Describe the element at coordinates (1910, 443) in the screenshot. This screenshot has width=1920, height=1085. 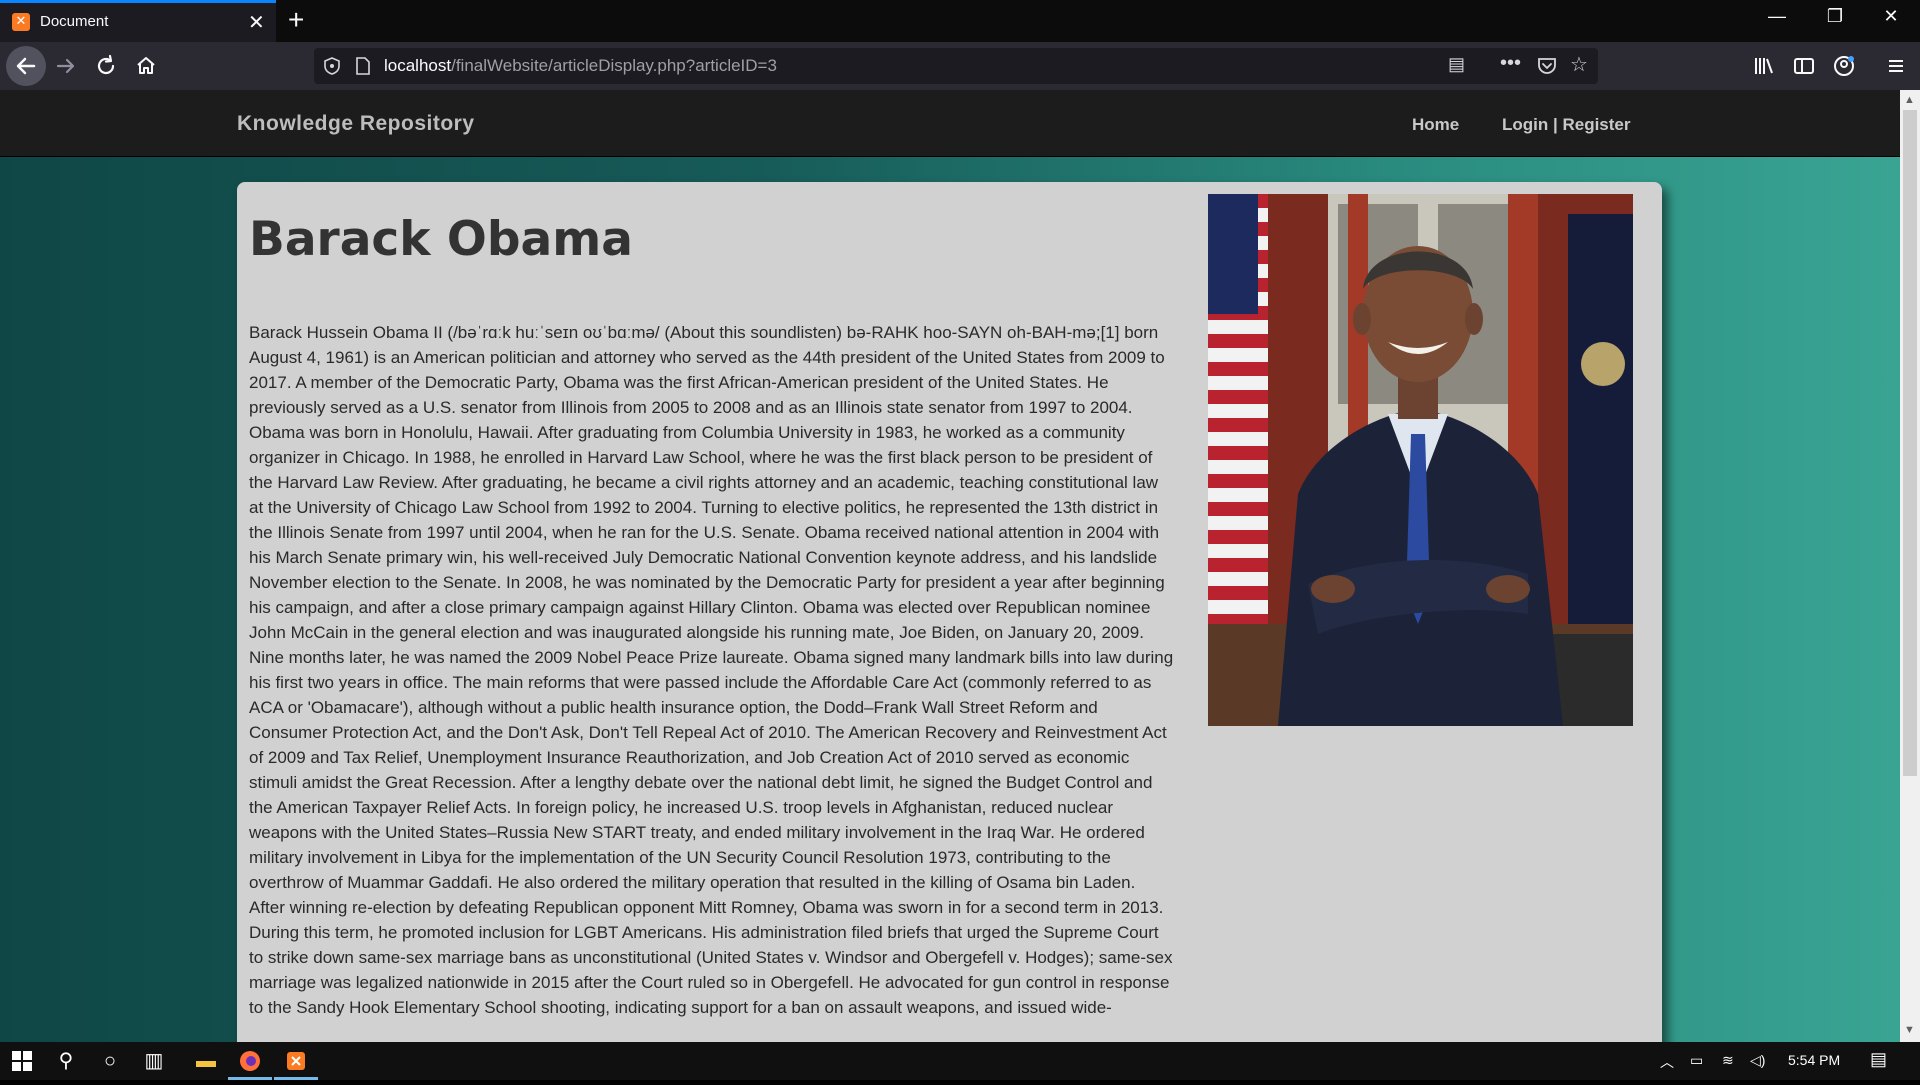
I see `scrollbar-thumb` at that location.